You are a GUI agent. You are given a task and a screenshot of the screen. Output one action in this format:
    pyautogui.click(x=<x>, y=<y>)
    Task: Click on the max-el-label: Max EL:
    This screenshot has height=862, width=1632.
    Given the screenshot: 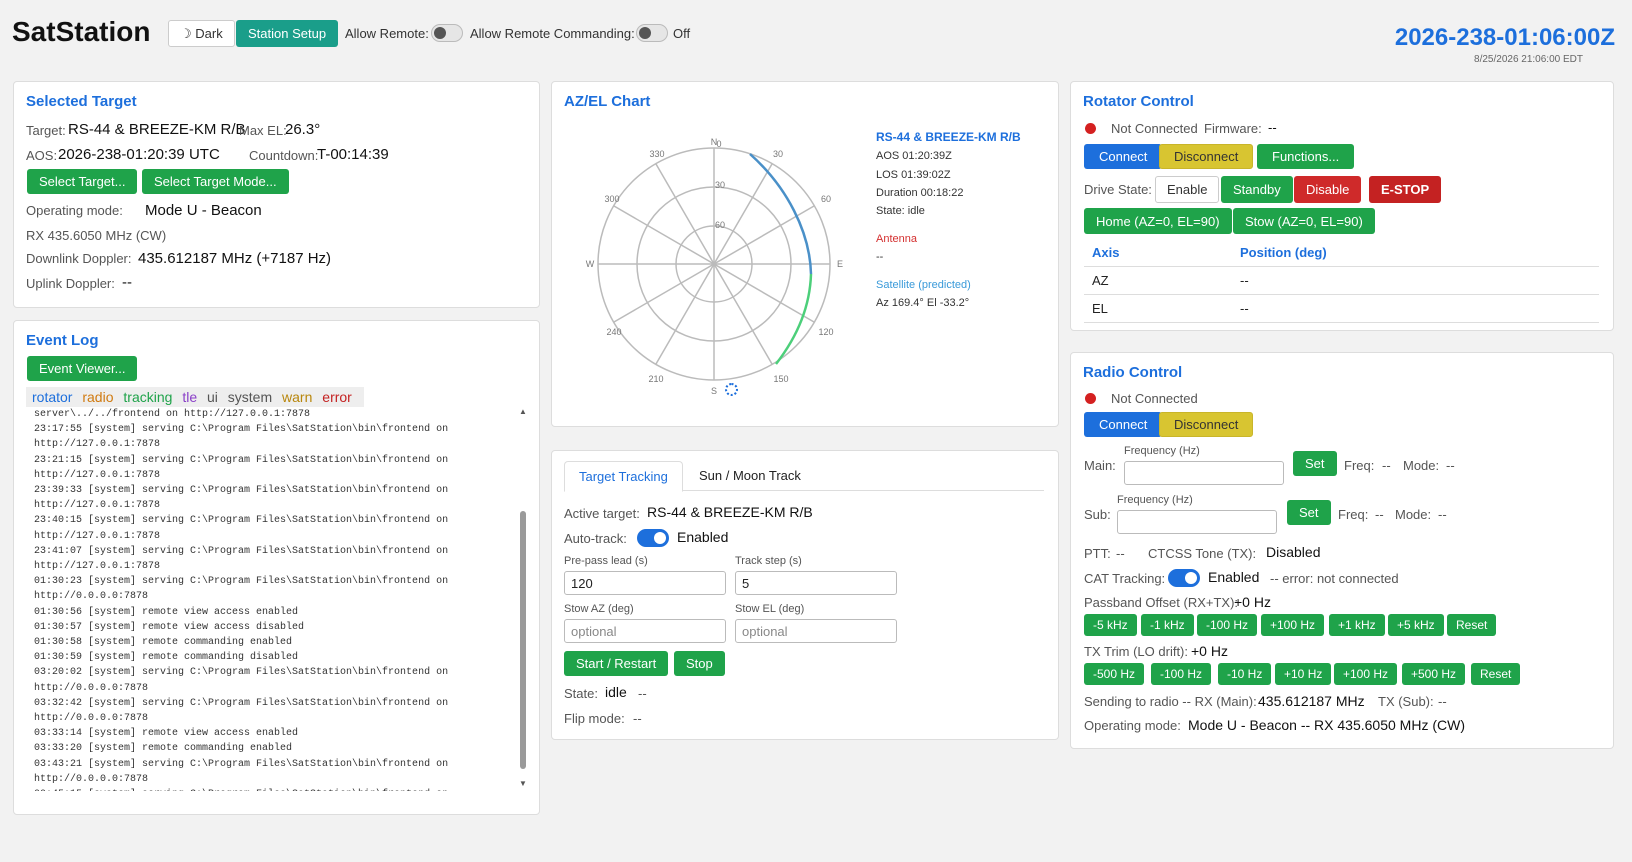 What is the action you would take?
    pyautogui.click(x=263, y=130)
    